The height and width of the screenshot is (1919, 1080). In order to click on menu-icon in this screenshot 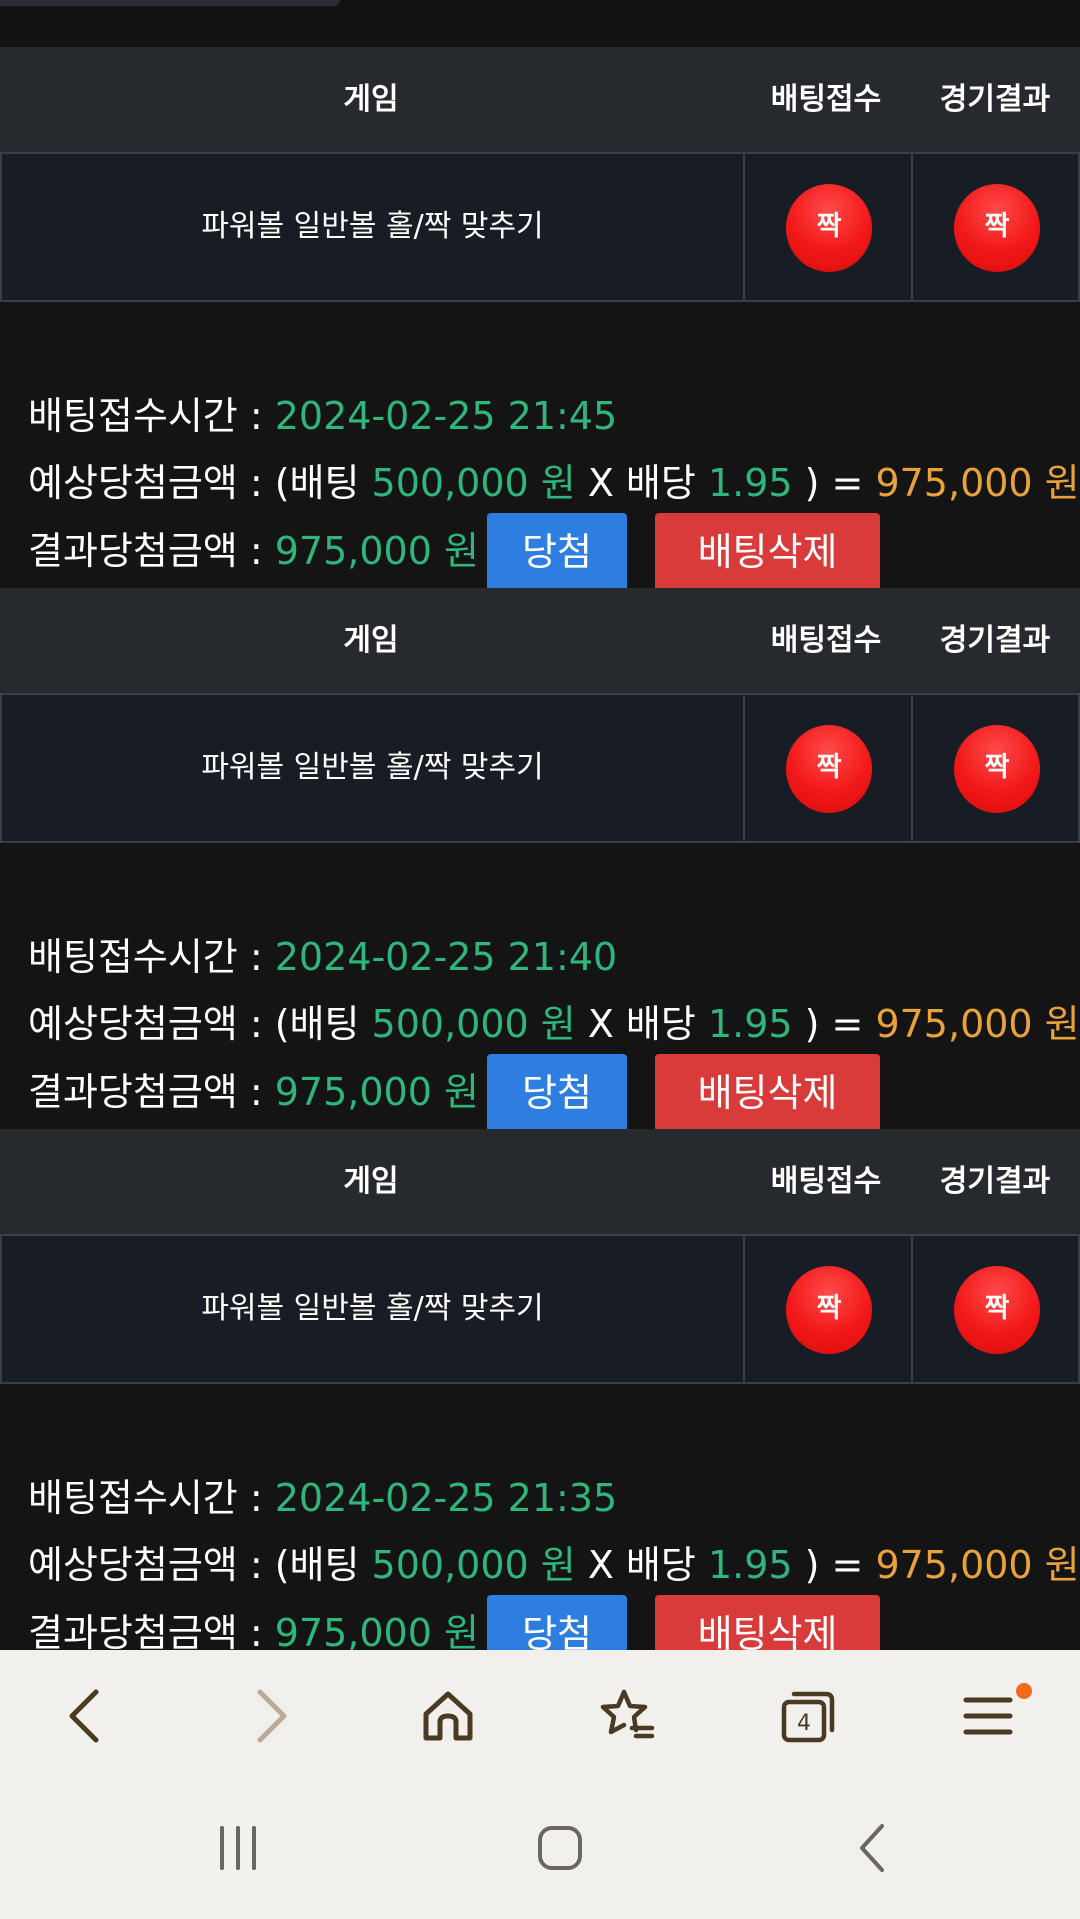, I will do `click(988, 1716)`.